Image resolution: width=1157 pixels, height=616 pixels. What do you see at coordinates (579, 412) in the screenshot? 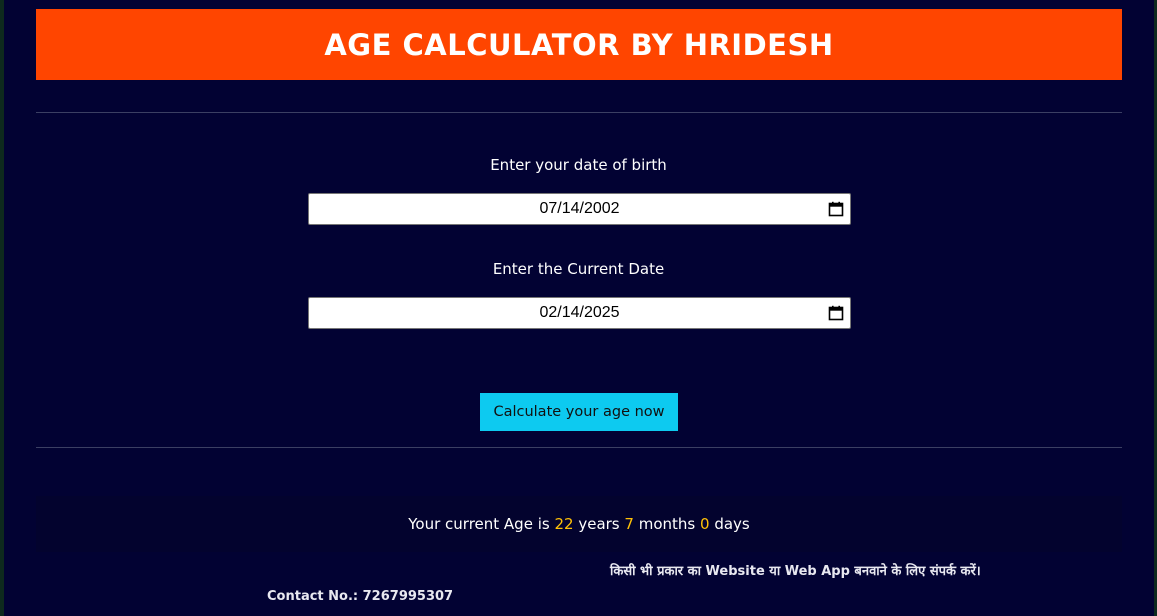
I see `calculate-age-button: Calculate your age now` at bounding box center [579, 412].